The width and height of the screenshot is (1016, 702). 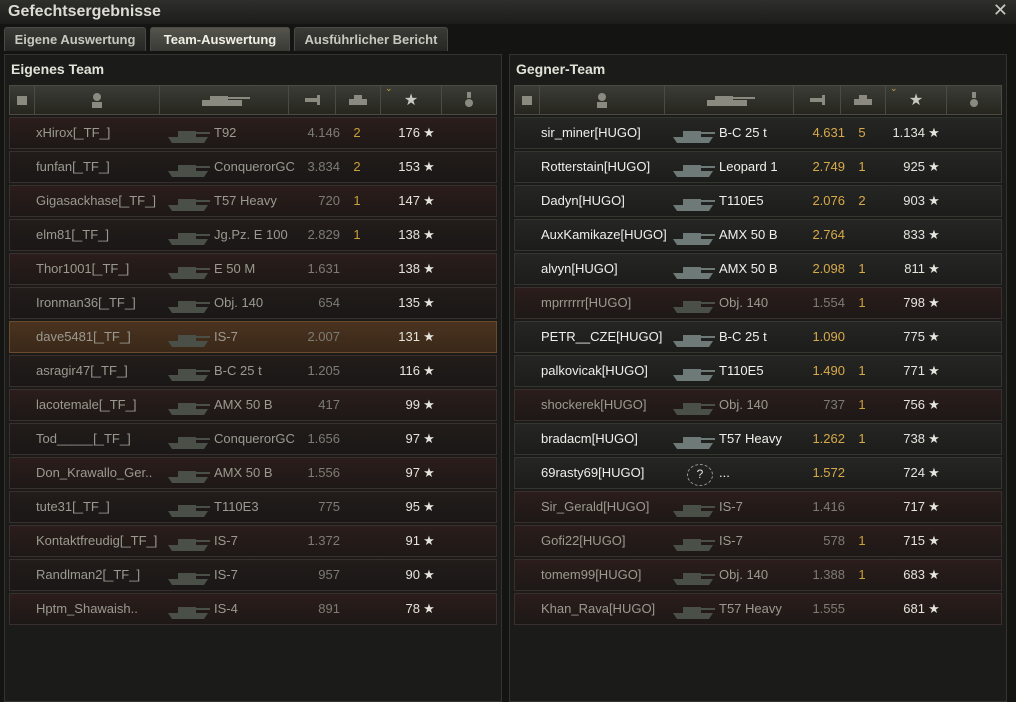 I want to click on table-row: Ironman36[_TF_] Obj. 140 654 135 ★, so click(x=253, y=303).